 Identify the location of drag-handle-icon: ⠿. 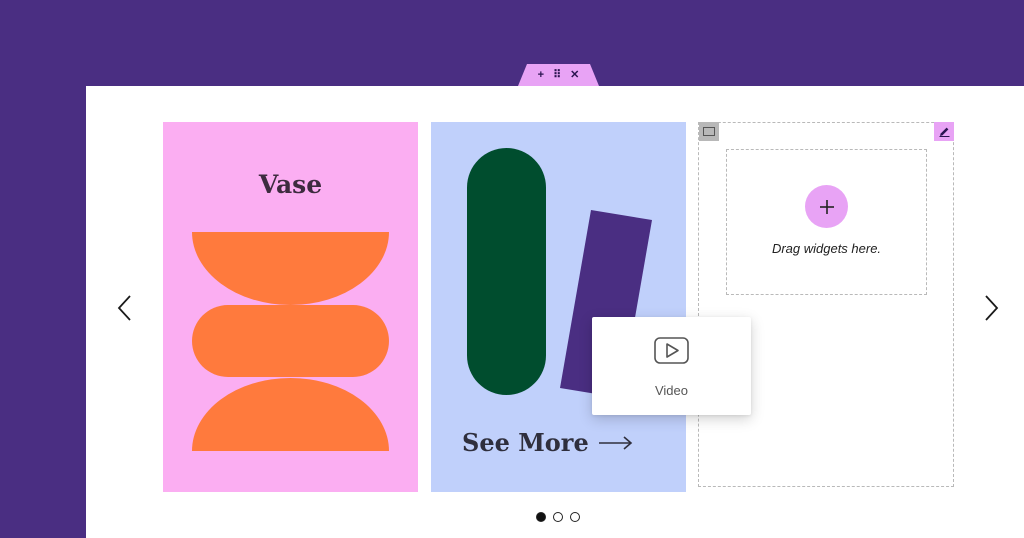
(557, 75).